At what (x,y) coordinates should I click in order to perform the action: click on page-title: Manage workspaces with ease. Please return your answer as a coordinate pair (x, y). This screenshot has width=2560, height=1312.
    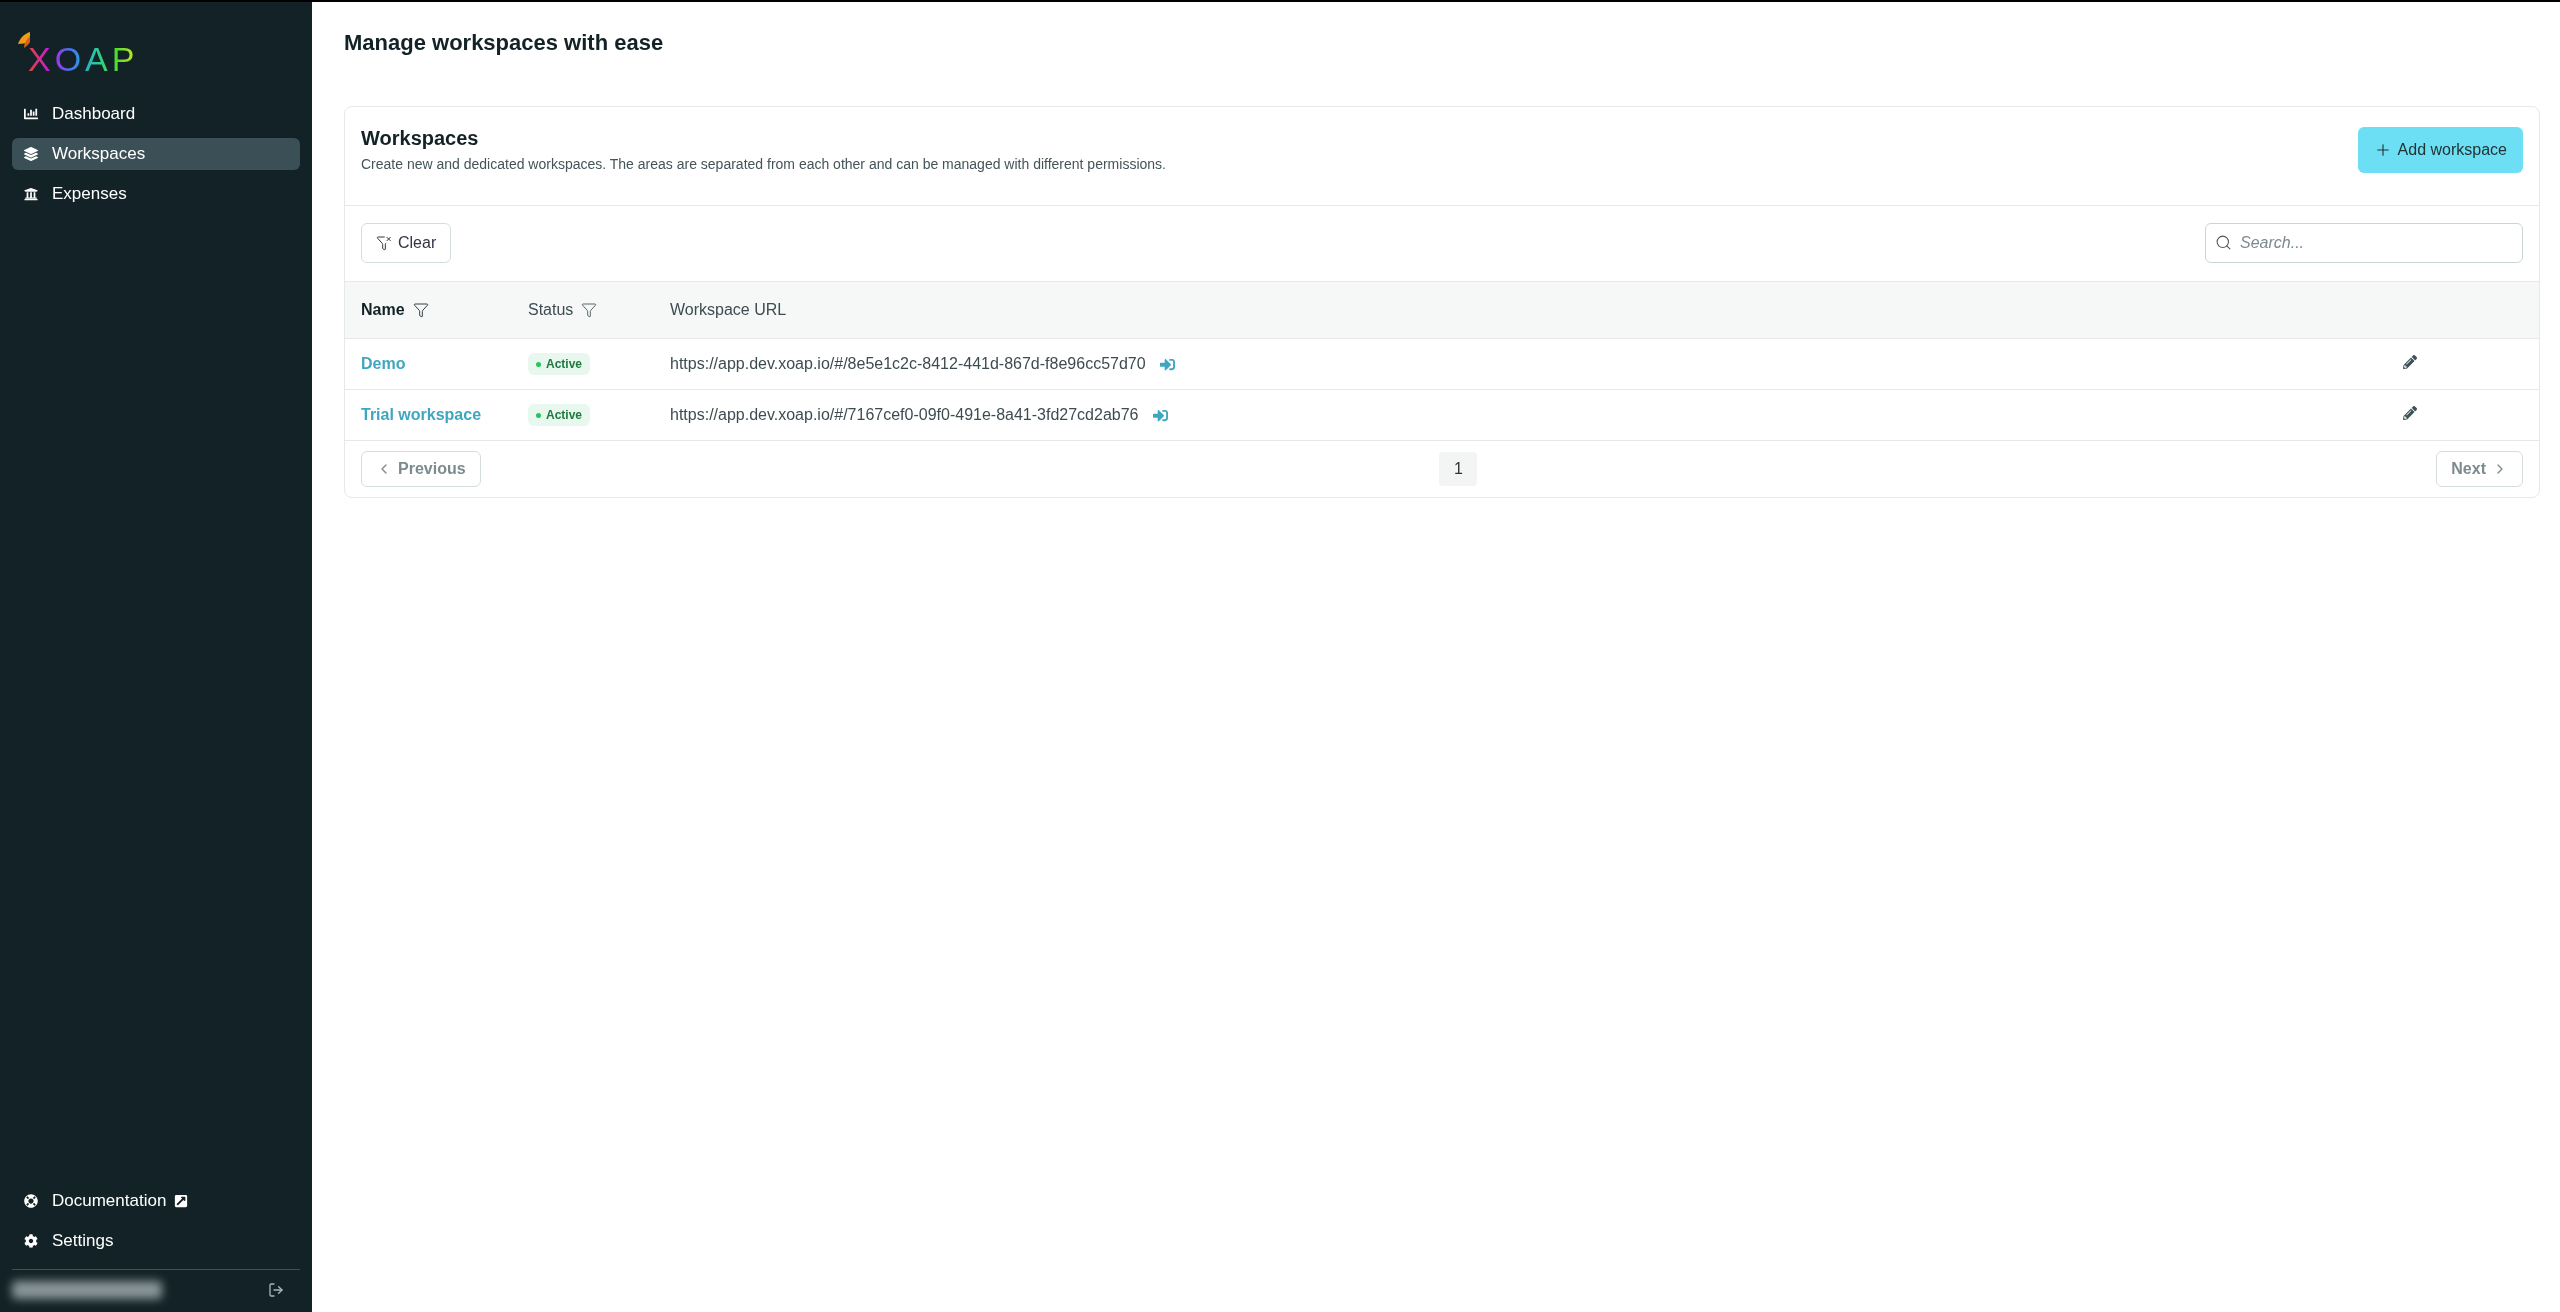
    Looking at the image, I should click on (504, 43).